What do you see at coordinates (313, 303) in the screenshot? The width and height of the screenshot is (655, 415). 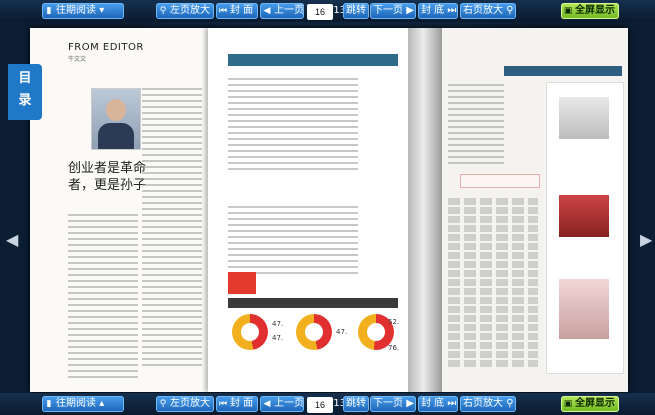 I see `chart-header-bar` at bounding box center [313, 303].